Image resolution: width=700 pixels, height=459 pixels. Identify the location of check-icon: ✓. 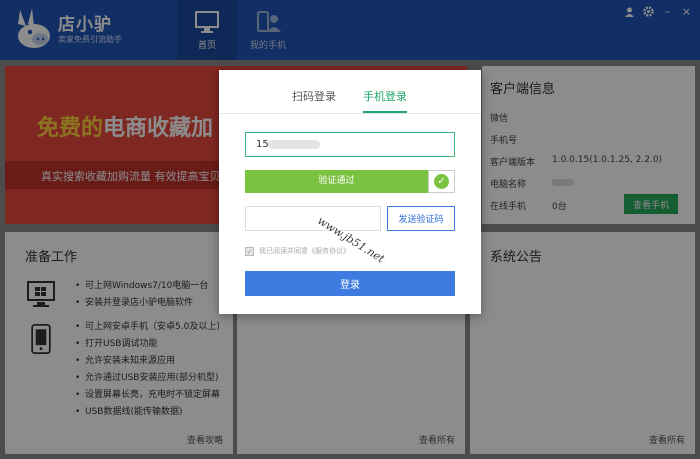
(441, 181).